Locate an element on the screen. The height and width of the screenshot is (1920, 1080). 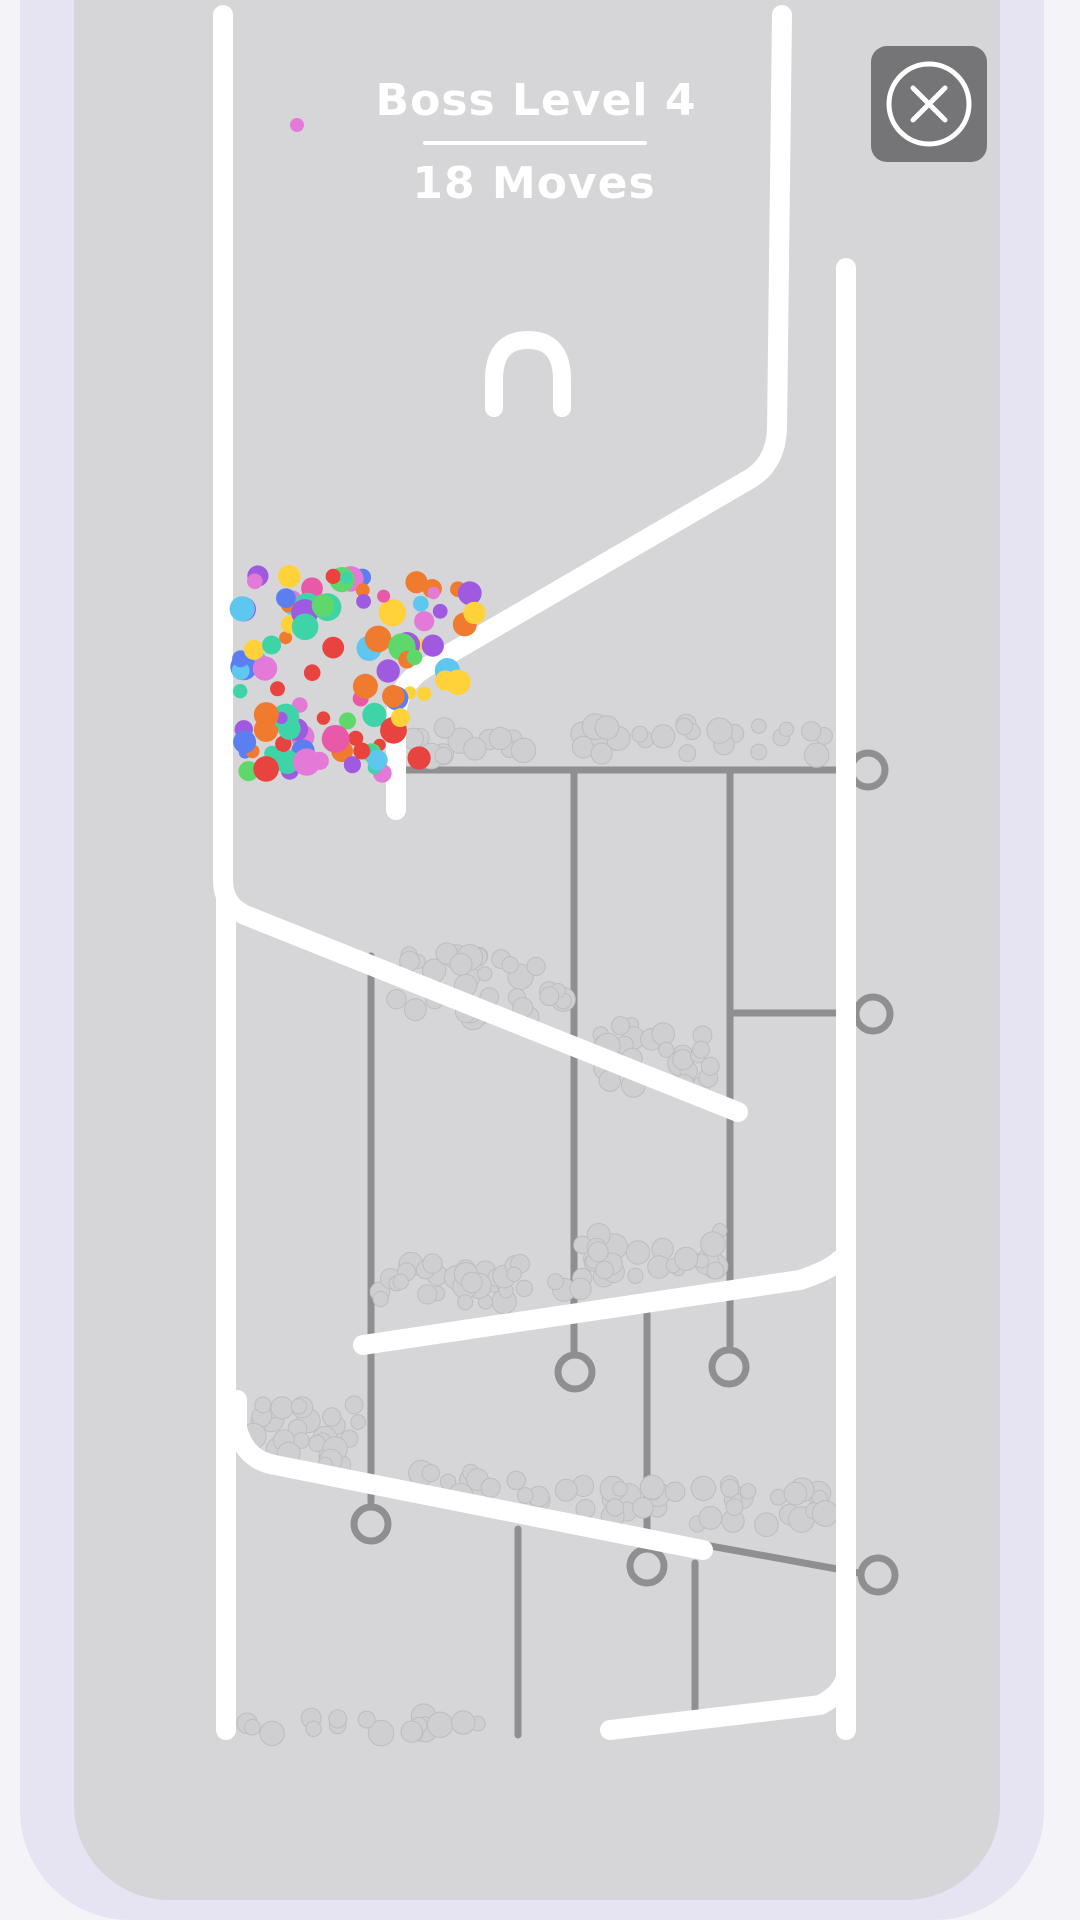
moves-count: 18 Moves is located at coordinates (534, 183).